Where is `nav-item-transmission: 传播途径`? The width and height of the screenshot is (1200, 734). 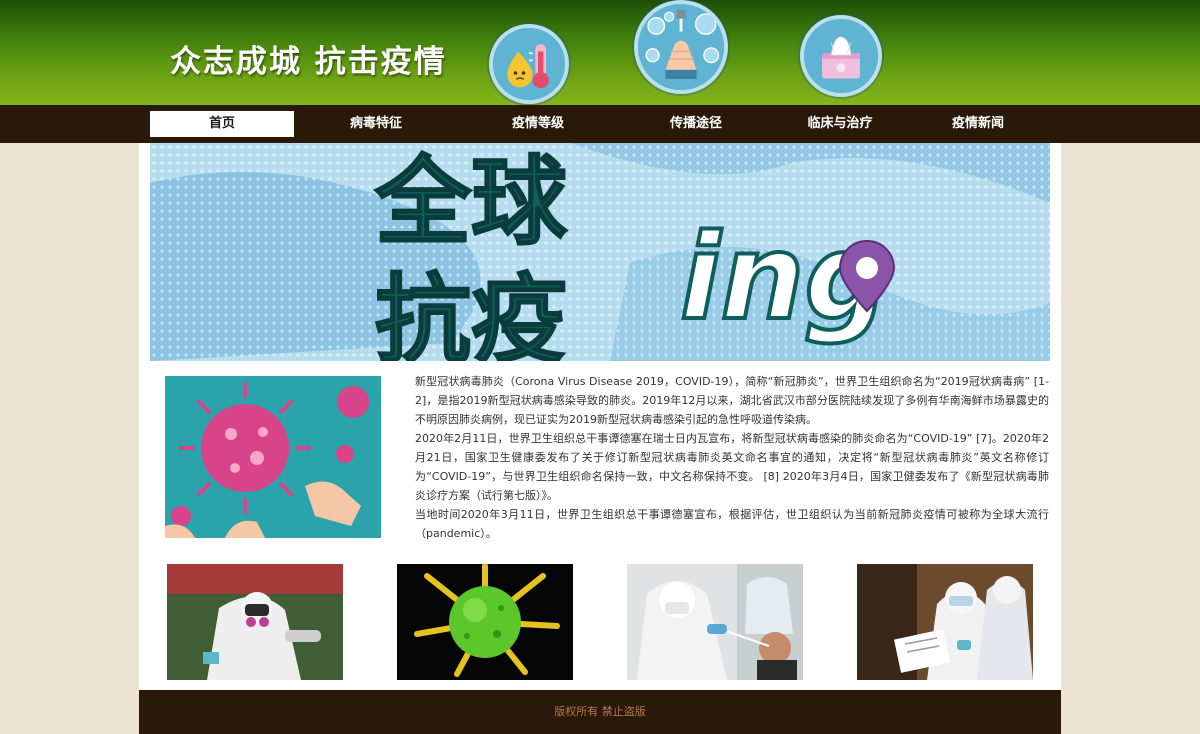
nav-item-transmission: 传播途径 is located at coordinates (696, 124).